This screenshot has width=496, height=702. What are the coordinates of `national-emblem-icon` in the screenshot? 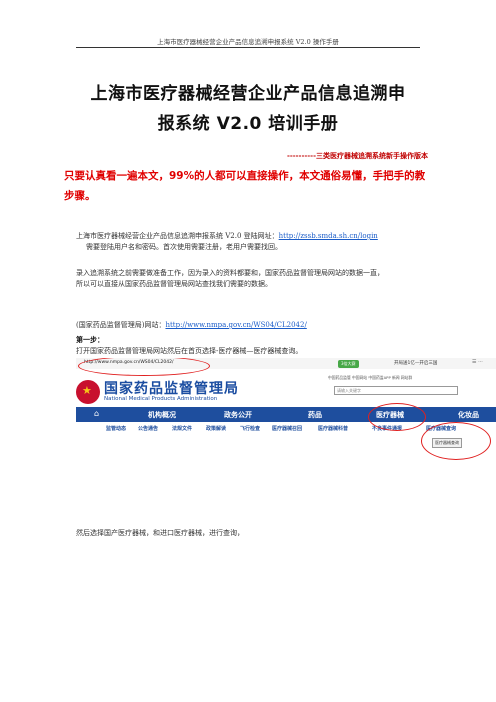 It's located at (88, 392).